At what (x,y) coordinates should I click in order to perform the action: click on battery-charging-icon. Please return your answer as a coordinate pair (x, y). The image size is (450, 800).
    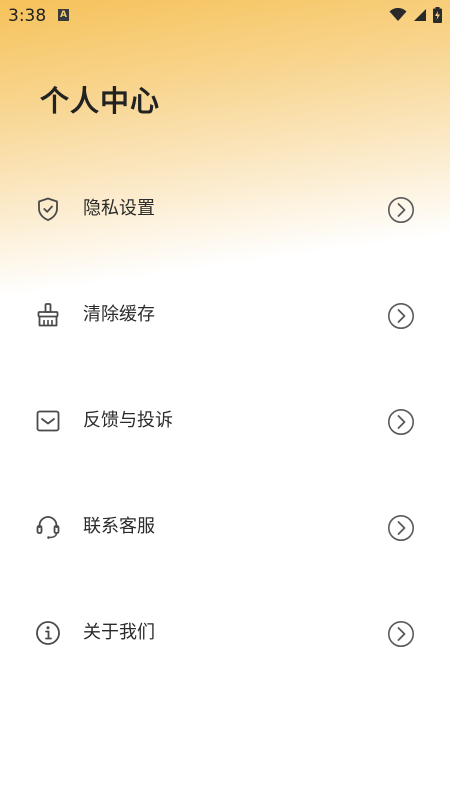
    Looking at the image, I should click on (437, 15).